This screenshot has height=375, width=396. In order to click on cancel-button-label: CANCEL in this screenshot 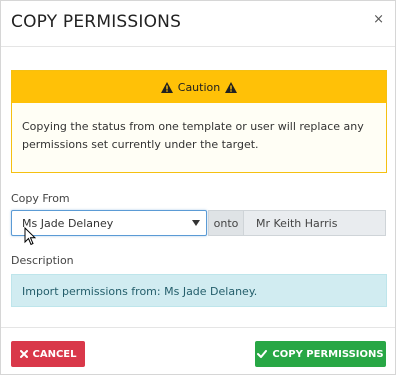, I will do `click(54, 354)`.